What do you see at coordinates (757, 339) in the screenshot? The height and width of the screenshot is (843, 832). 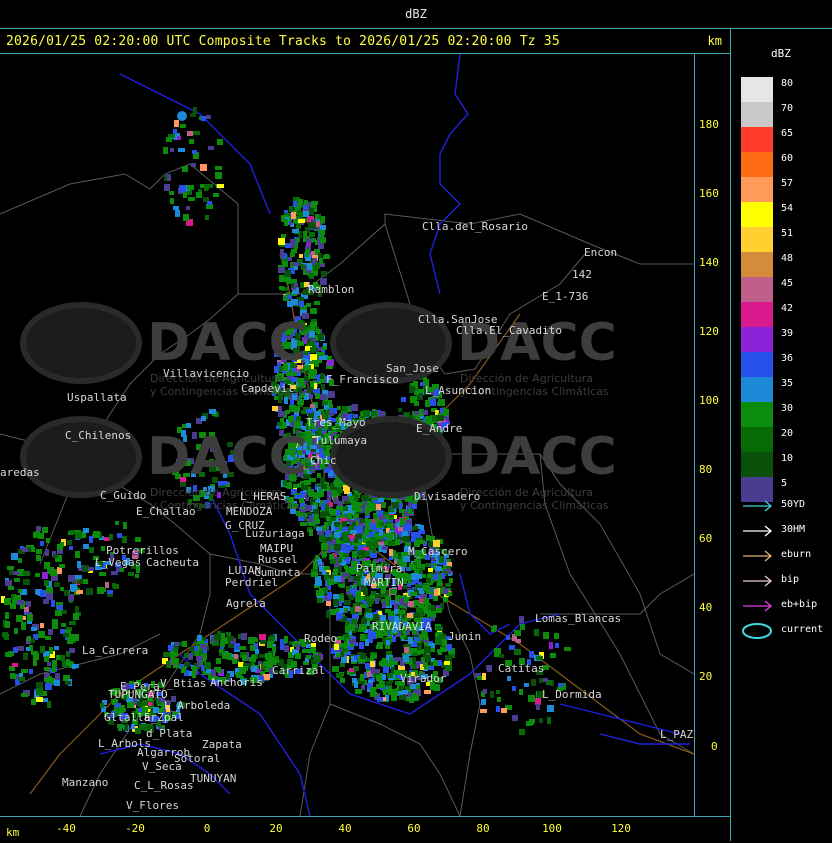 I see `color-scale-swatch` at bounding box center [757, 339].